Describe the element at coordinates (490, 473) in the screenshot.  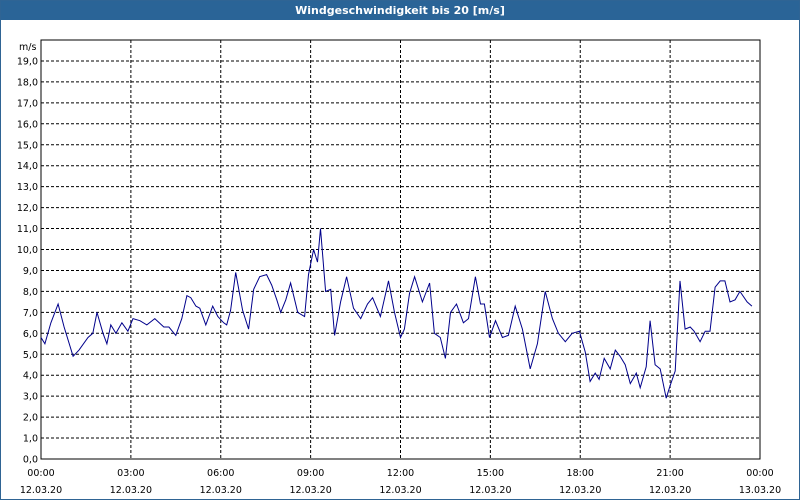
I see `x-tick-time: 15:00` at that location.